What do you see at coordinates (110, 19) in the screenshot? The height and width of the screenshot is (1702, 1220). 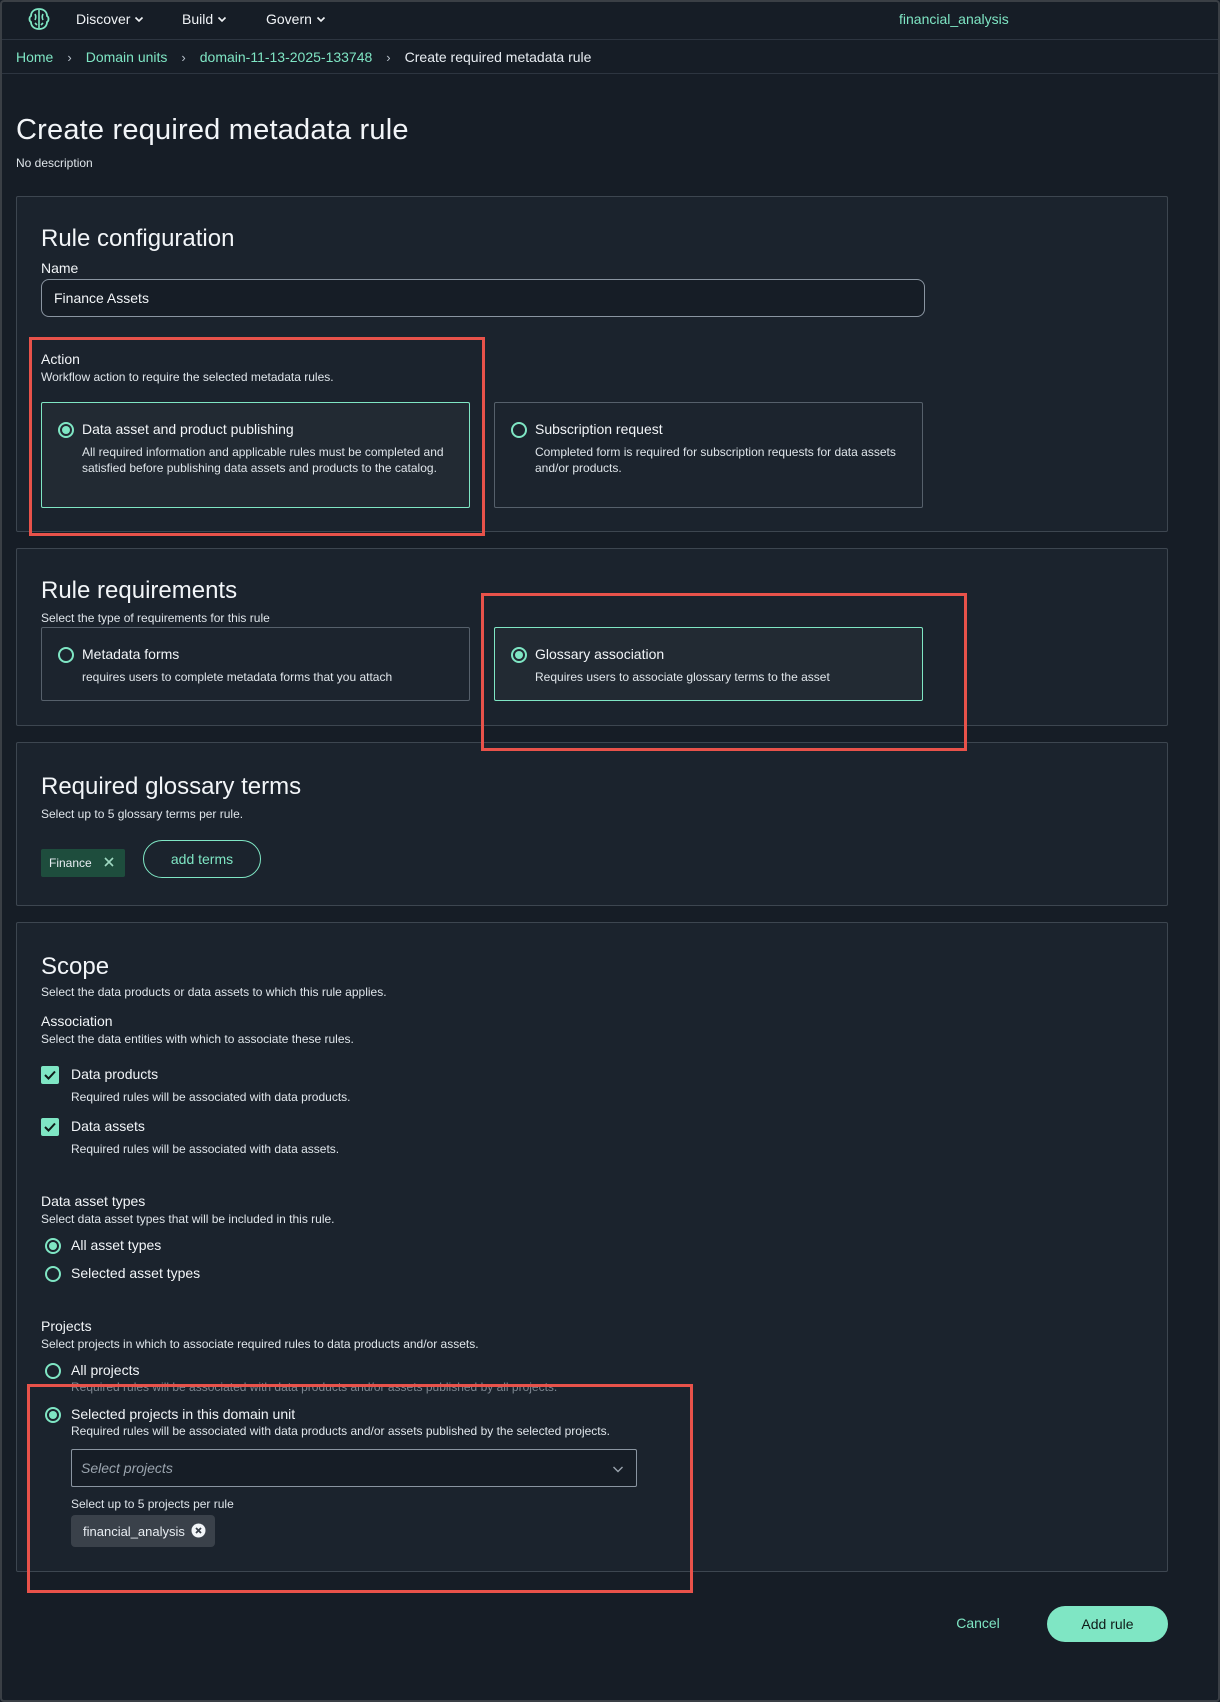 I see `nav-discover: Discover` at bounding box center [110, 19].